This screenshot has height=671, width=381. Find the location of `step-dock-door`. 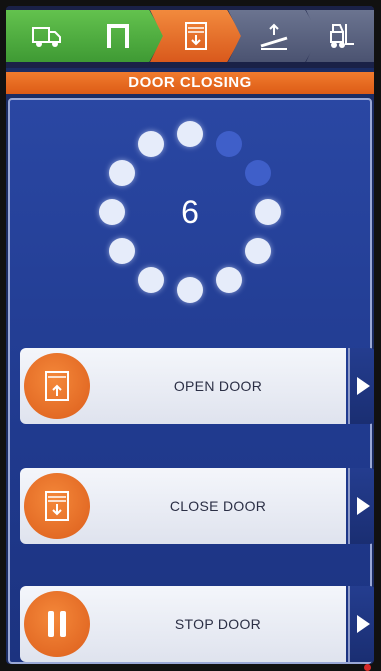

step-dock-door is located at coordinates (118, 36).